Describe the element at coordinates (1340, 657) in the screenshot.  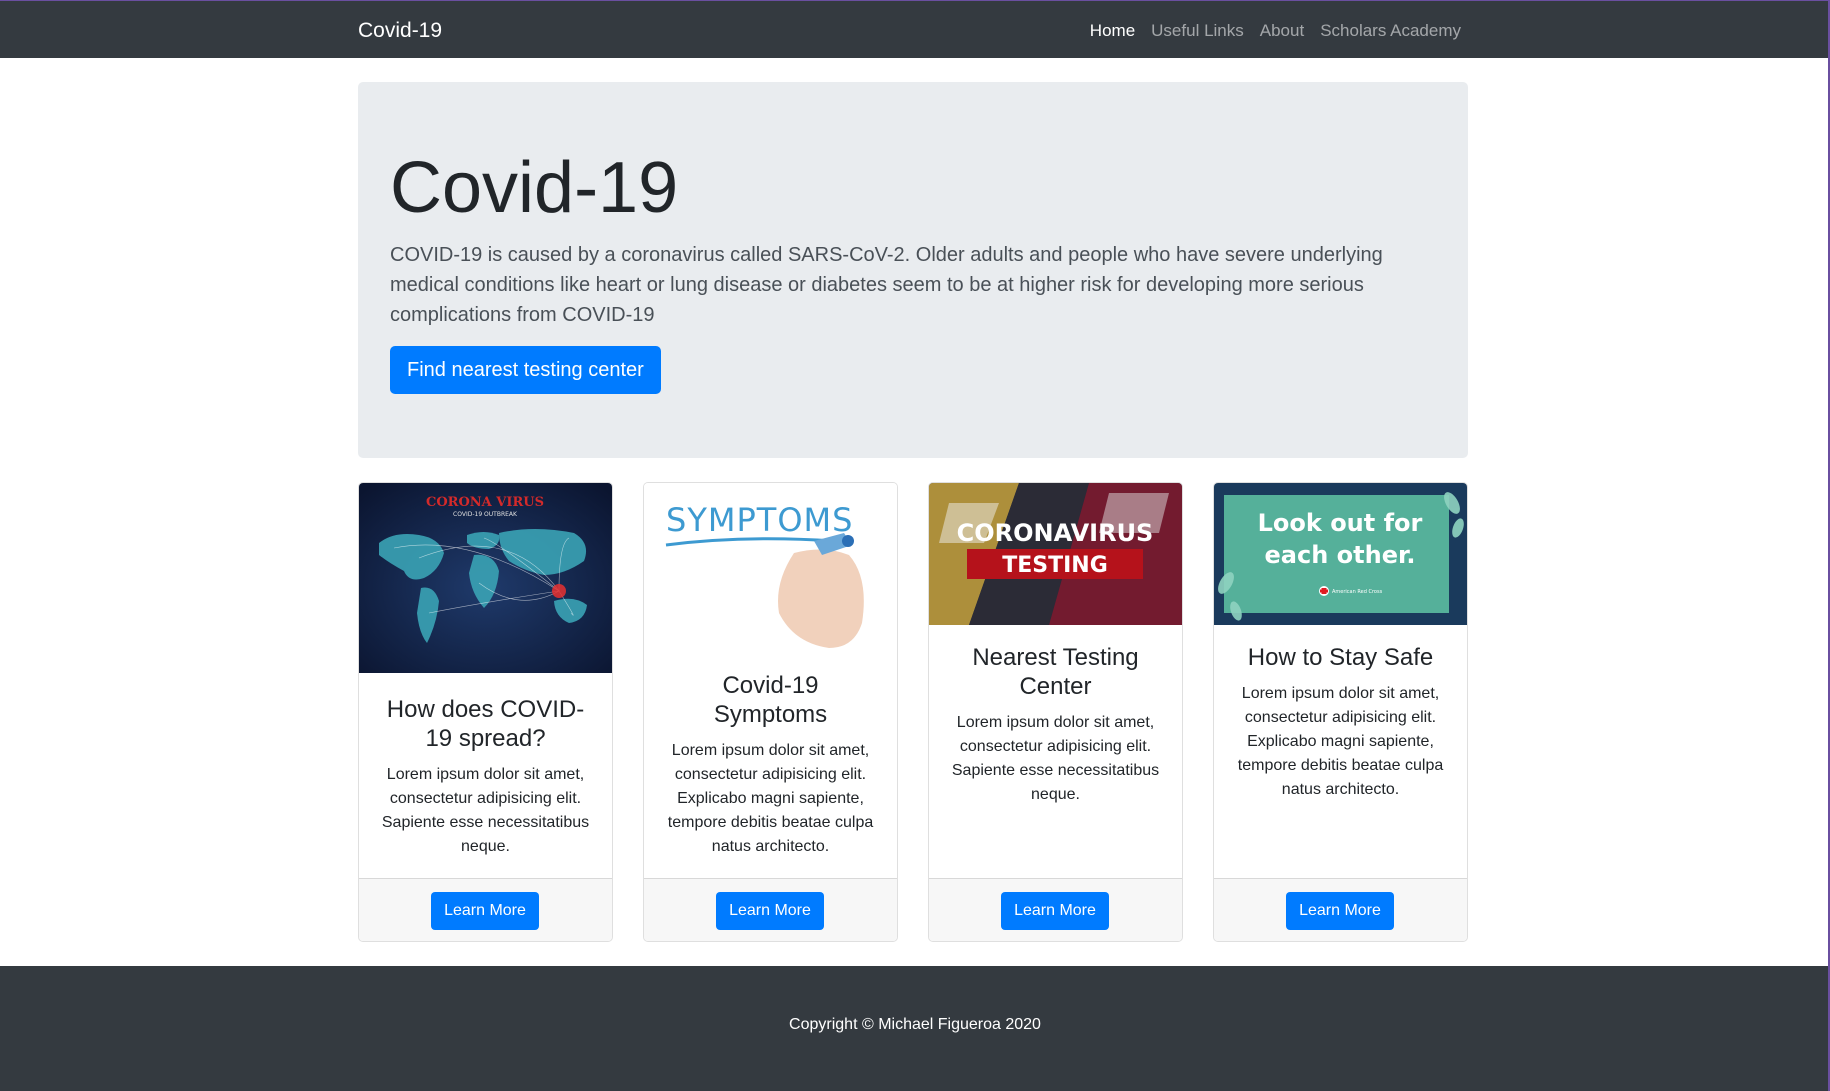
I see `card-title: How to Stay Safe` at that location.